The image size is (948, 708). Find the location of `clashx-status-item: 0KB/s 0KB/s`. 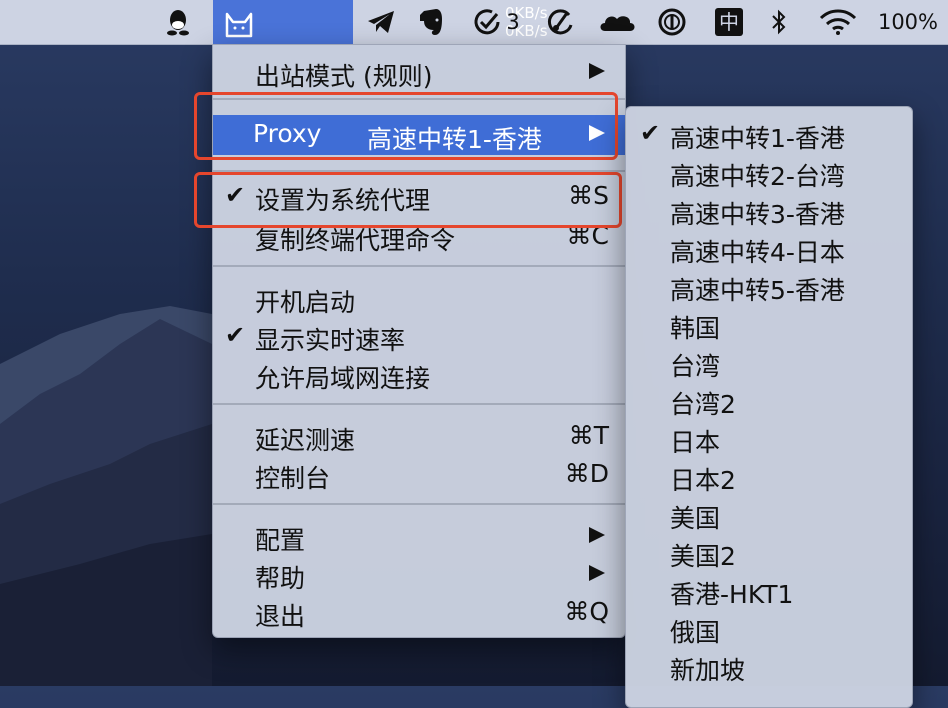

clashx-status-item: 0KB/s 0KB/s is located at coordinates (380, 22).